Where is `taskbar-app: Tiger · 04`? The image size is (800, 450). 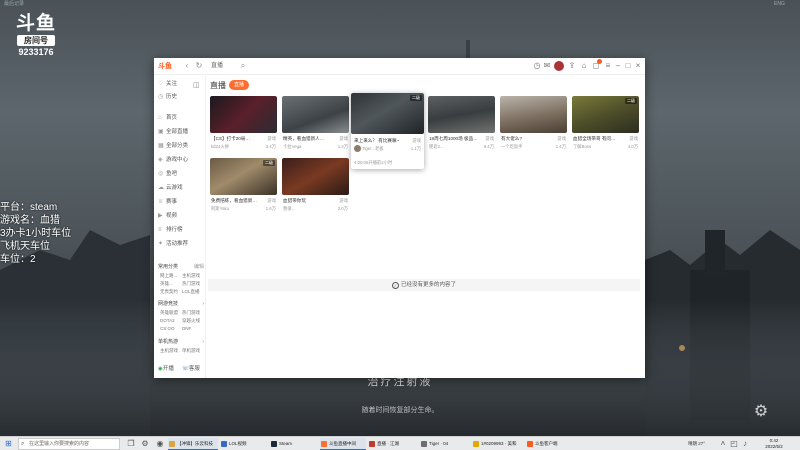
taskbar-app: Tiger · 04 is located at coordinates (444, 444).